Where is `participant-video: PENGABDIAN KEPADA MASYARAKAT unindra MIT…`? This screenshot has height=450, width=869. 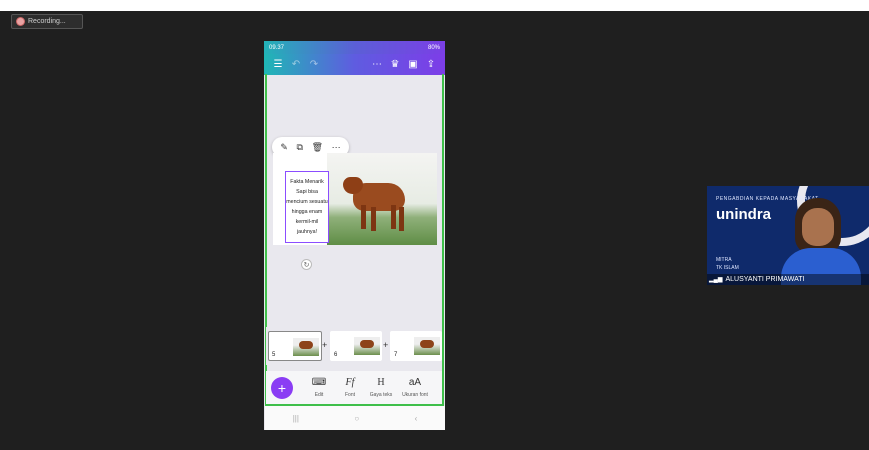 participant-video: PENGABDIAN KEPADA MASYARAKAT unindra MIT… is located at coordinates (788, 235).